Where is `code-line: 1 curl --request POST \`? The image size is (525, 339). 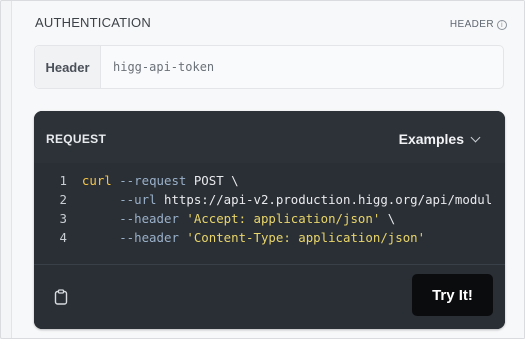 code-line: 1 curl --request POST \ is located at coordinates (136, 180).